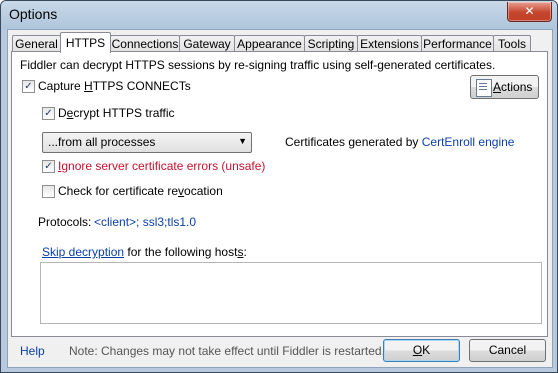 Image resolution: width=558 pixels, height=373 pixels. What do you see at coordinates (269, 43) in the screenshot?
I see `tab-appearance: Appearance` at bounding box center [269, 43].